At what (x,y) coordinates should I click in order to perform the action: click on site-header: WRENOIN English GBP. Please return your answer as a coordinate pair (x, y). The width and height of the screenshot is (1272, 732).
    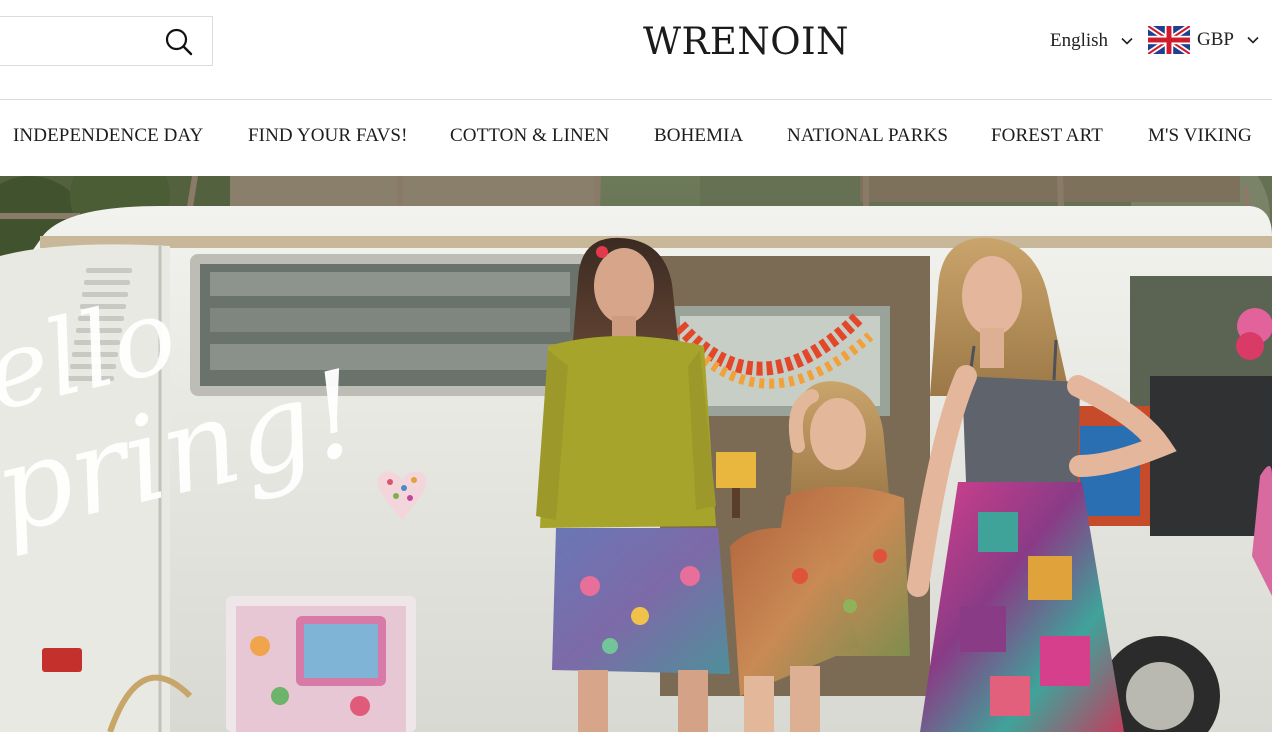
    Looking at the image, I should click on (636, 49).